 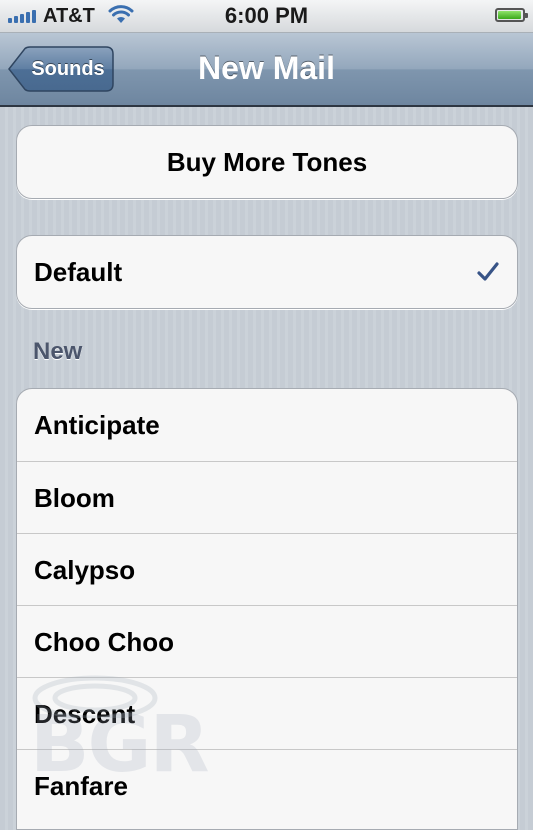 I want to click on section-header-new: New, so click(x=58, y=351).